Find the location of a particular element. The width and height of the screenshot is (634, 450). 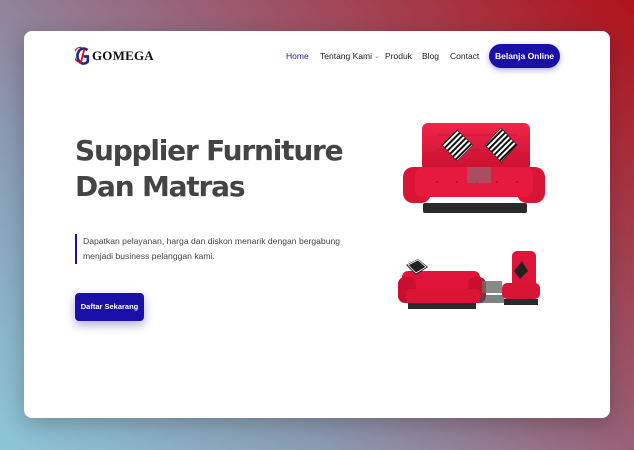

brand-logo: GOMEGA is located at coordinates (114, 56).